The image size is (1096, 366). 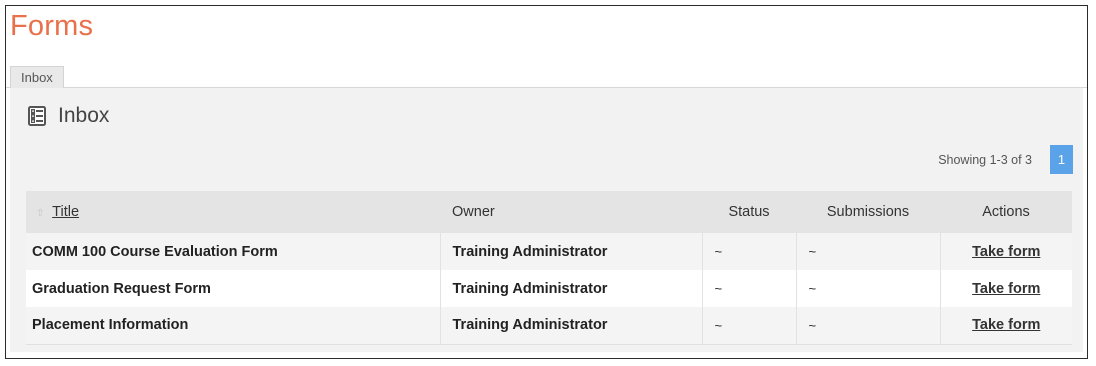 What do you see at coordinates (233, 251) in the screenshot?
I see `row-title: COMM 100 Course Evaluation Form` at bounding box center [233, 251].